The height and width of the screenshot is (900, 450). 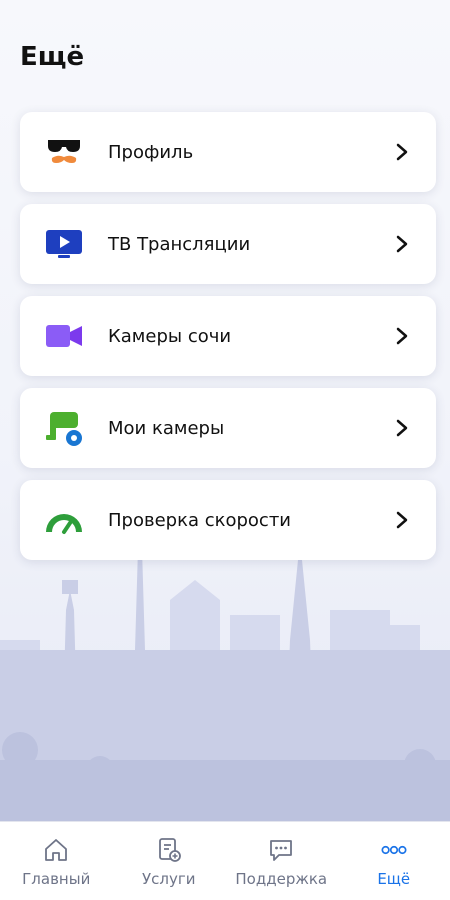 What do you see at coordinates (281, 850) in the screenshot?
I see `chat-bubble-icon` at bounding box center [281, 850].